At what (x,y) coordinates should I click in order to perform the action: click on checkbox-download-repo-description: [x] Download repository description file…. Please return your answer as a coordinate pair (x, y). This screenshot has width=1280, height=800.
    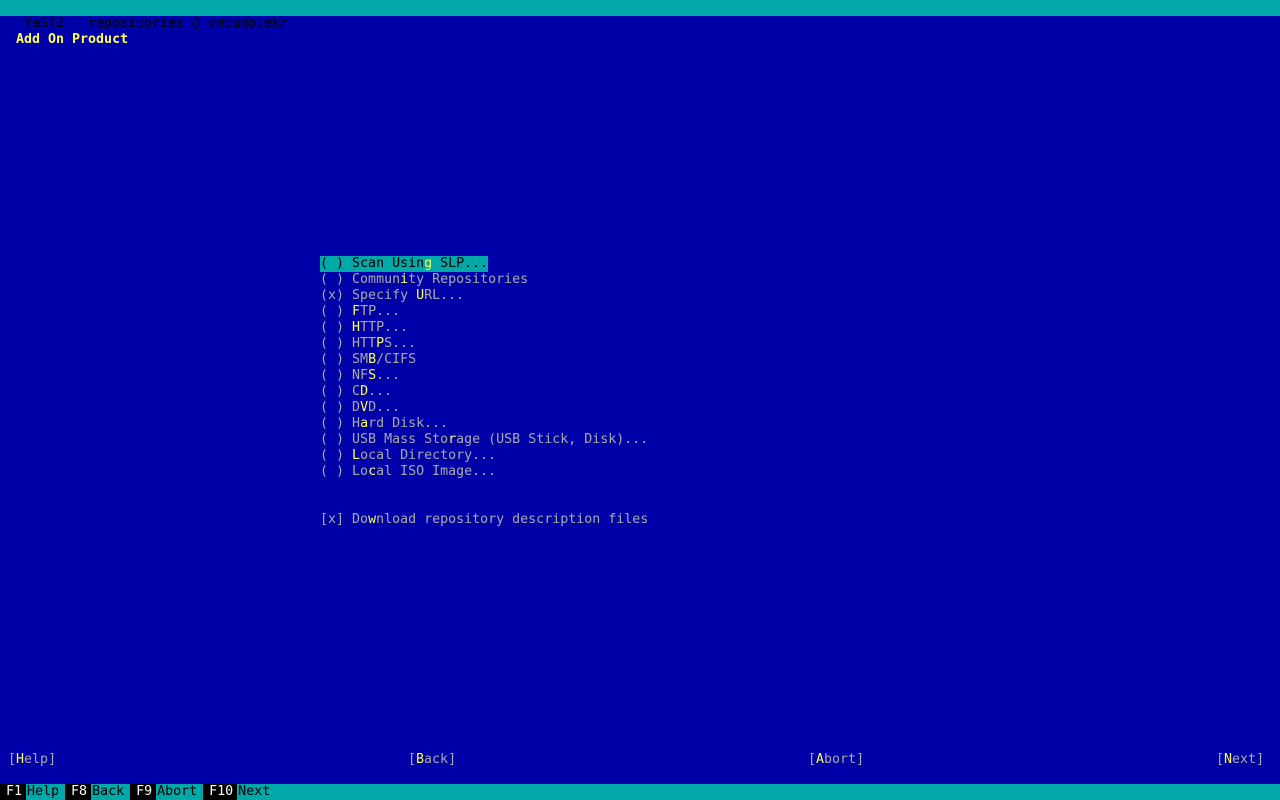
    Looking at the image, I should click on (484, 520).